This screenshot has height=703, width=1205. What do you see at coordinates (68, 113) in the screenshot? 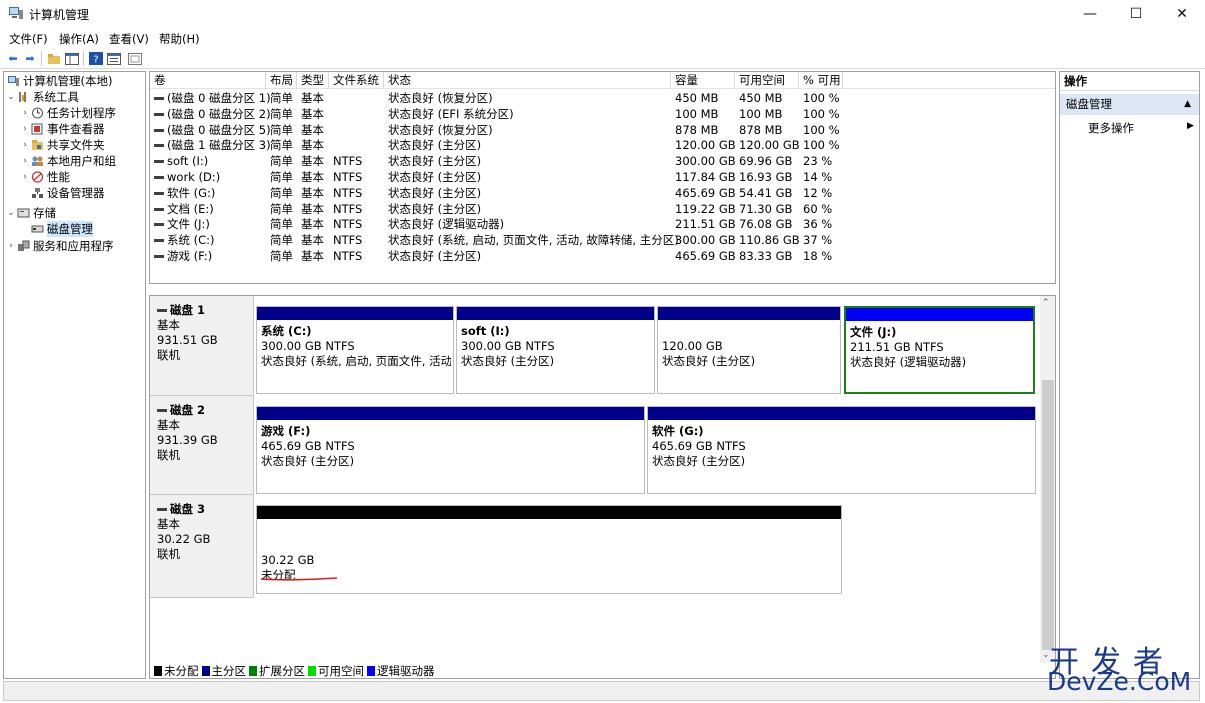
I see `tree-item-task-scheduler: › 任务计划程序` at bounding box center [68, 113].